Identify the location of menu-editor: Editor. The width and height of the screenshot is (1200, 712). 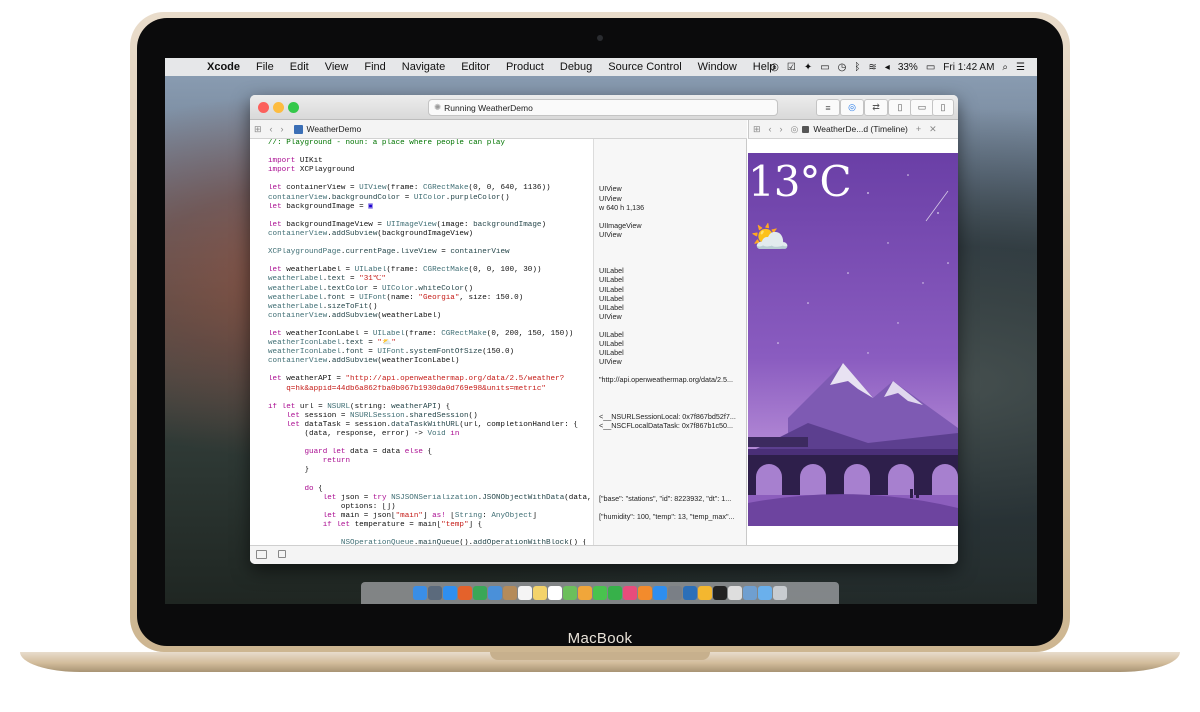
(475, 67).